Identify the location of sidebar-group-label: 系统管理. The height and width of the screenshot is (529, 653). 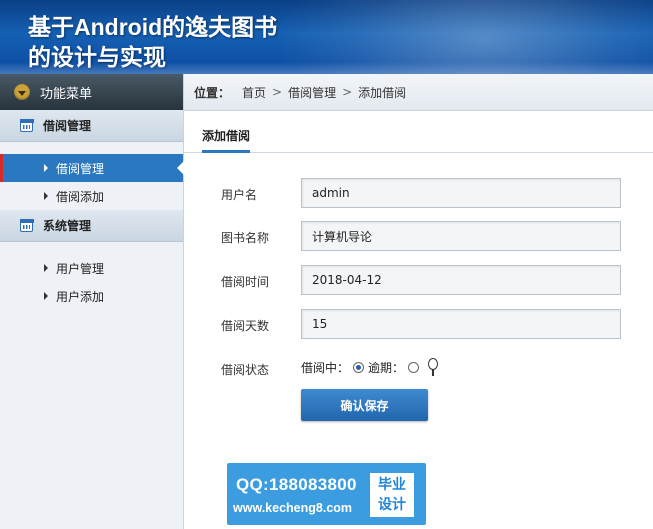
(67, 226).